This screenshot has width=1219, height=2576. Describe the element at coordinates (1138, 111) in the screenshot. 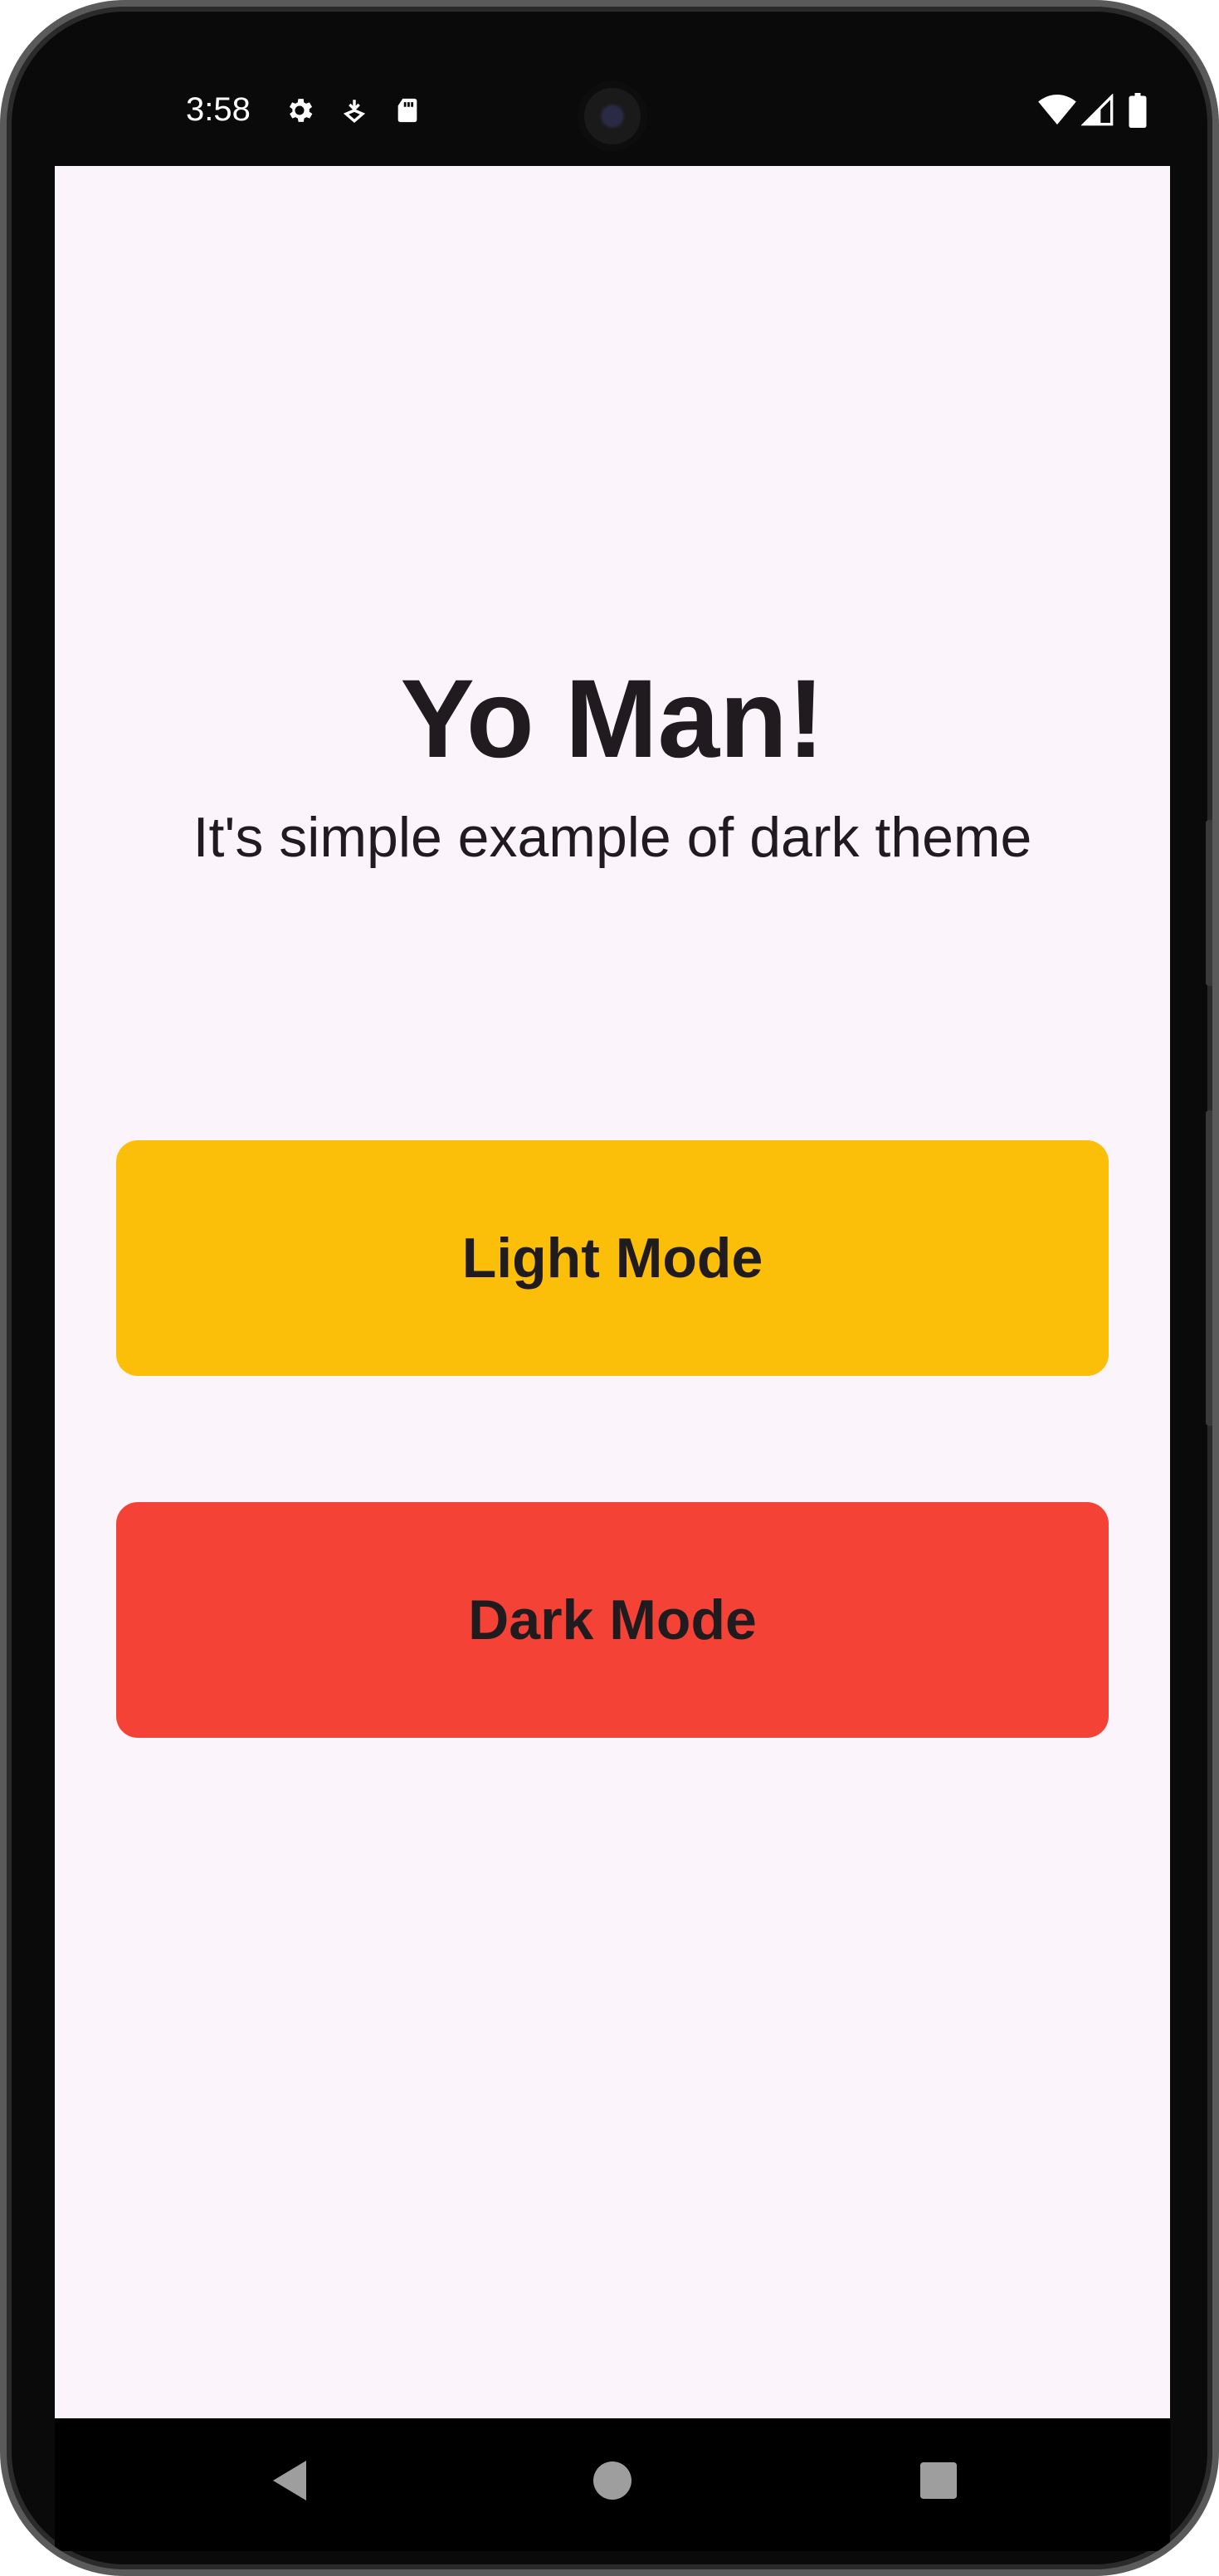

I see `battery-icon` at that location.